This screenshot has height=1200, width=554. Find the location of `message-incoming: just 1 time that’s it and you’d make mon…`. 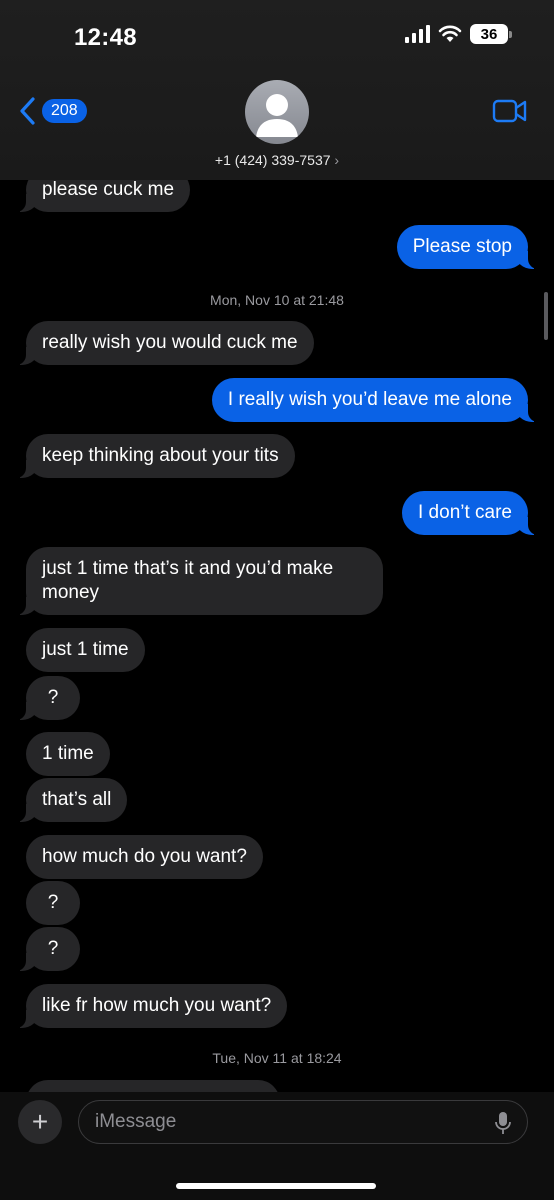

message-incoming: just 1 time that’s it and you’d make mon… is located at coordinates (198, 581).